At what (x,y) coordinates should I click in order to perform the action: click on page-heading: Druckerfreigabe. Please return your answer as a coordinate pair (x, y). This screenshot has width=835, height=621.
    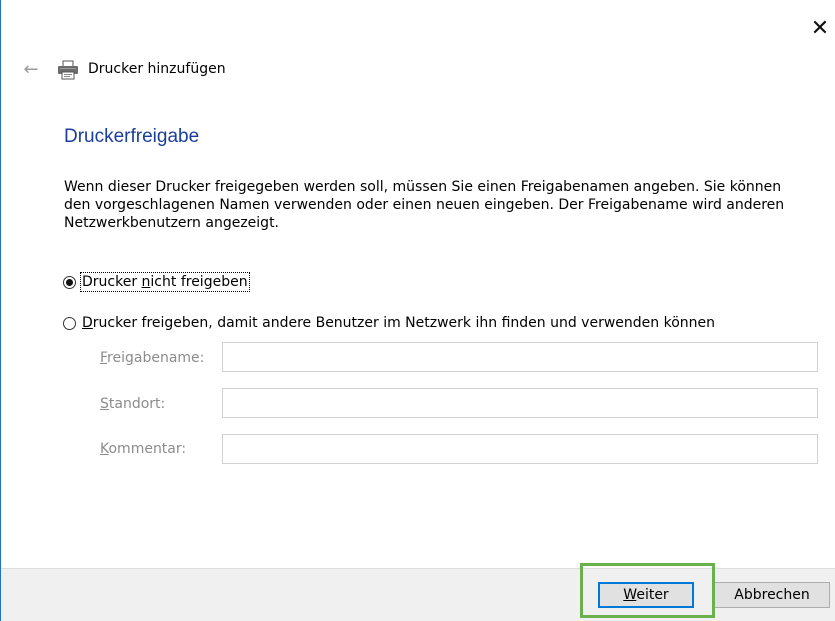
    Looking at the image, I should click on (132, 136).